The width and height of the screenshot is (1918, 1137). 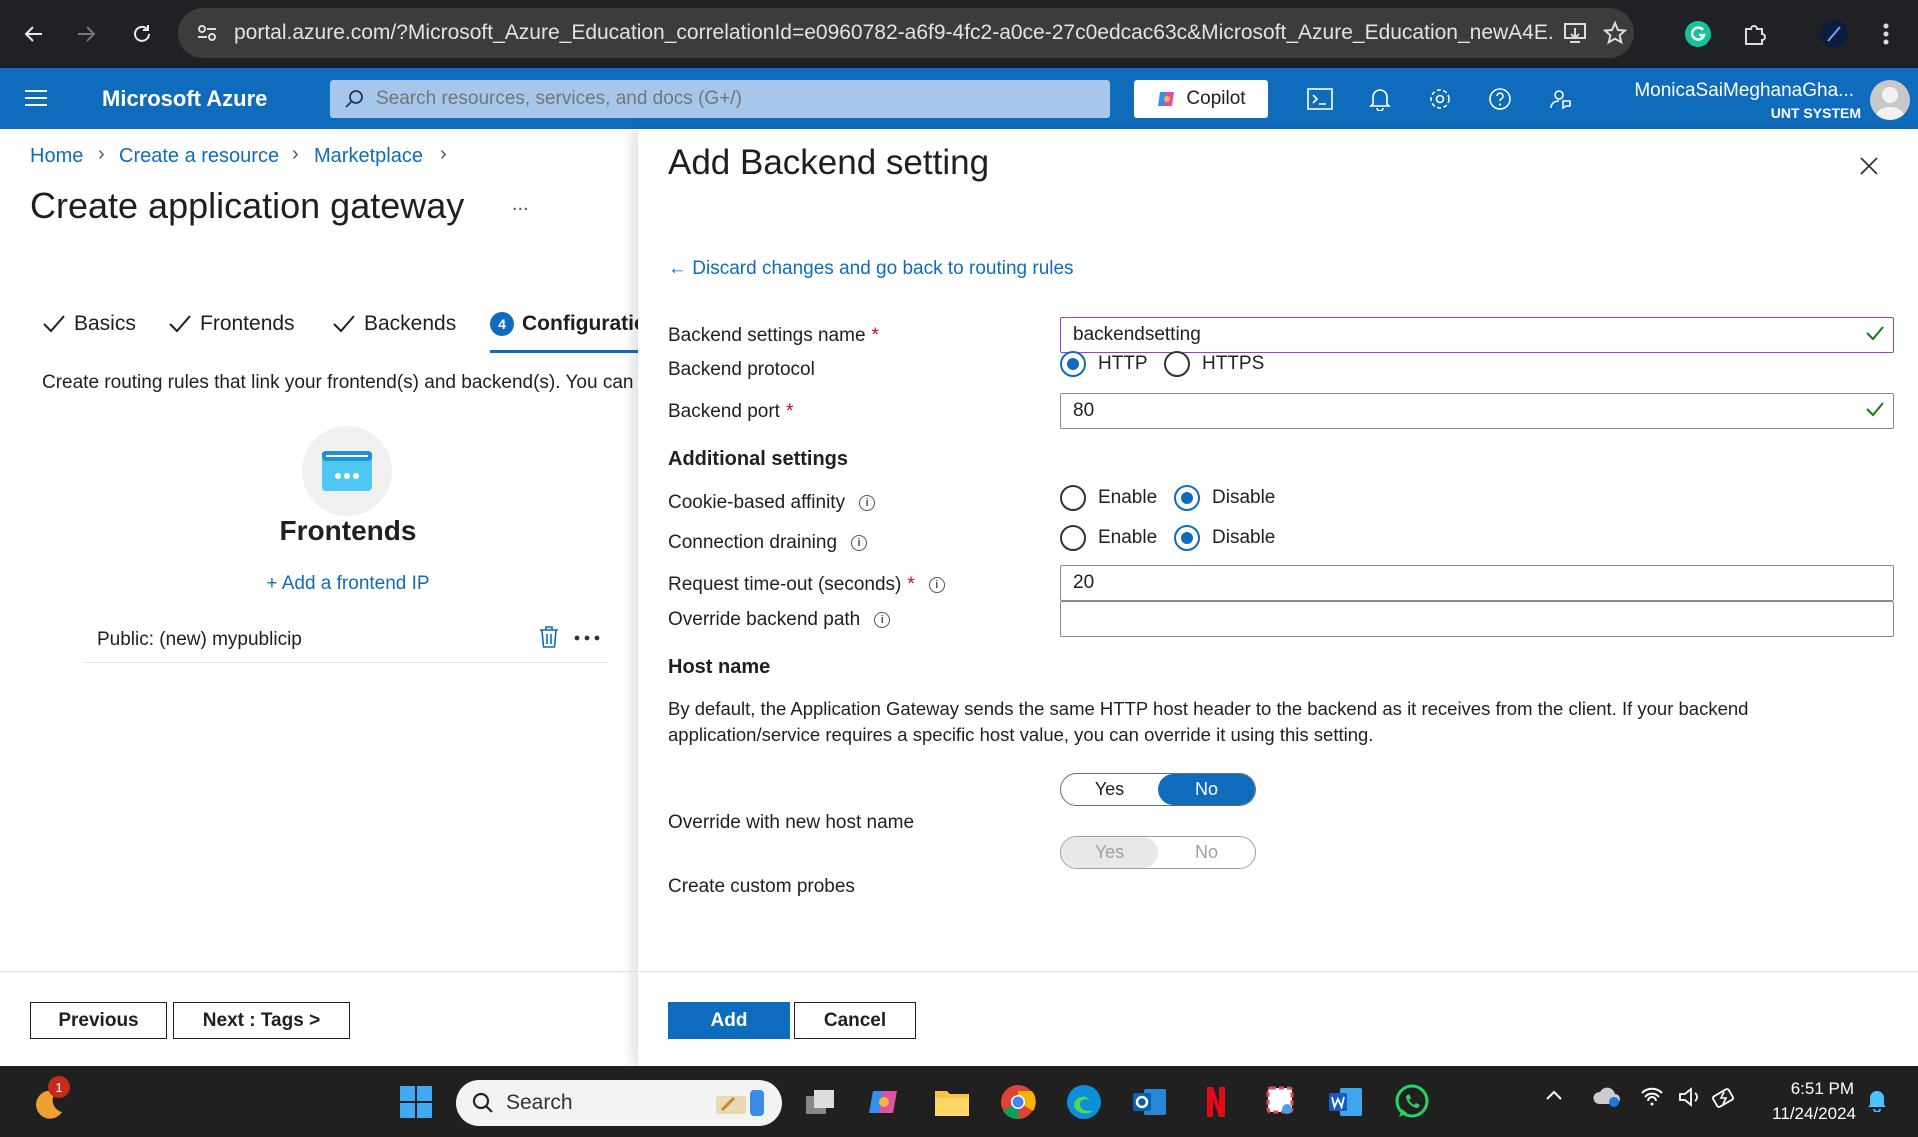 What do you see at coordinates (719, 667) in the screenshot?
I see `host-name-heading: Host name` at bounding box center [719, 667].